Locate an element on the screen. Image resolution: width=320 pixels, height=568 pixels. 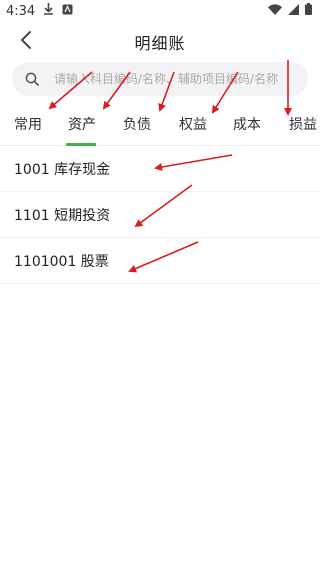
download-icon is located at coordinates (48, 11).